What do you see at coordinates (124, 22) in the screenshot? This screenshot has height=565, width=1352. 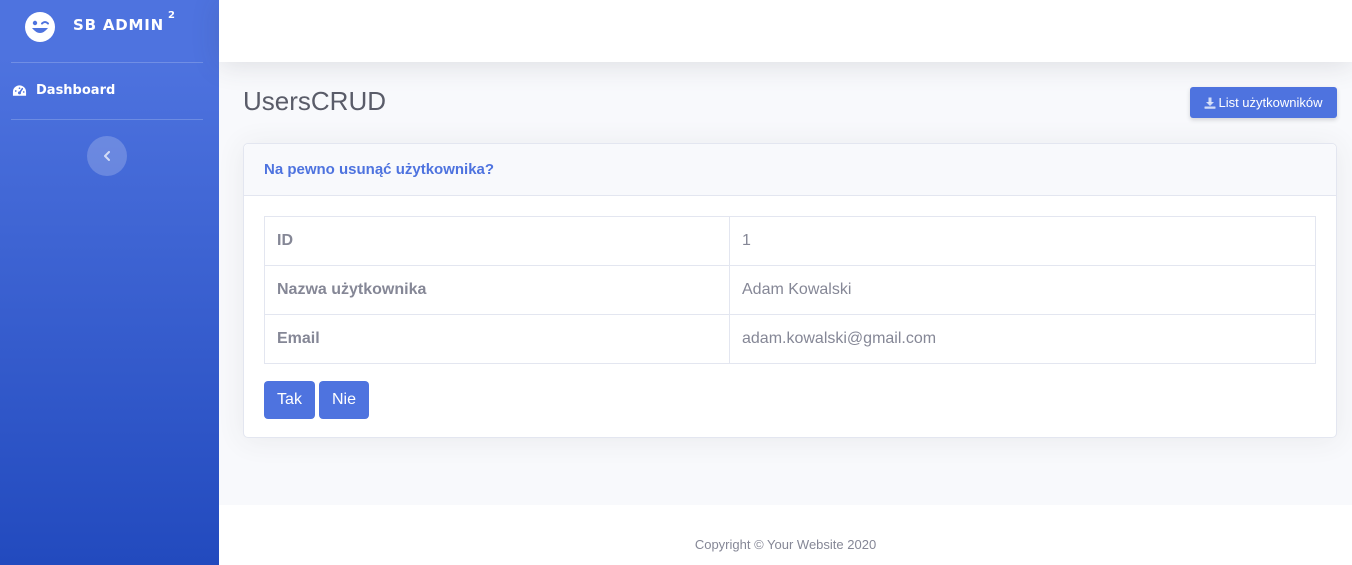 I see `brand-name: SB ADMIN2` at bounding box center [124, 22].